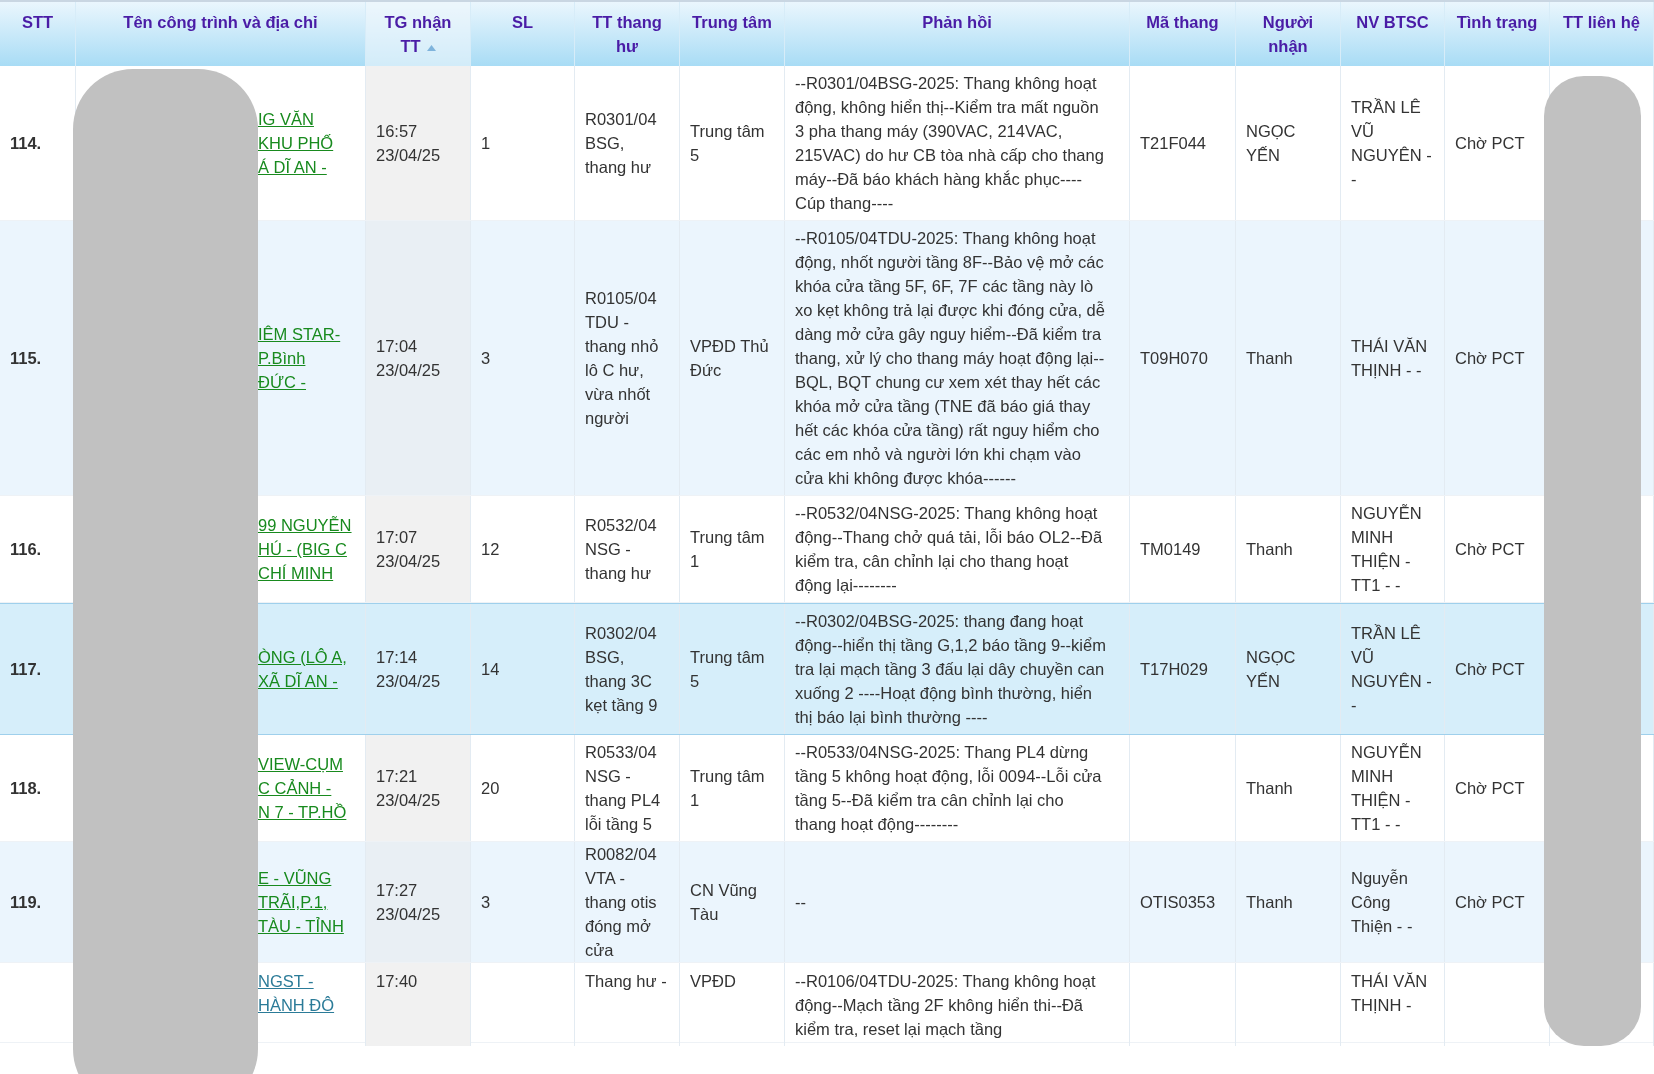 This screenshot has height=1074, width=1654. I want to click on project-link: E - VŨNG TRÃI,P.1, TÀU - TỈNH, so click(301, 902).